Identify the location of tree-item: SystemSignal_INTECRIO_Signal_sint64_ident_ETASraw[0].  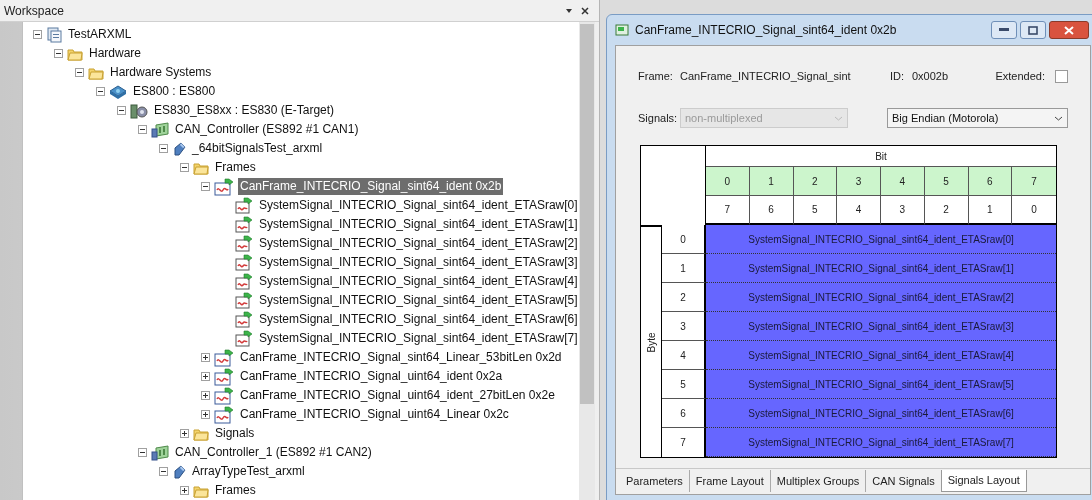
(418, 205).